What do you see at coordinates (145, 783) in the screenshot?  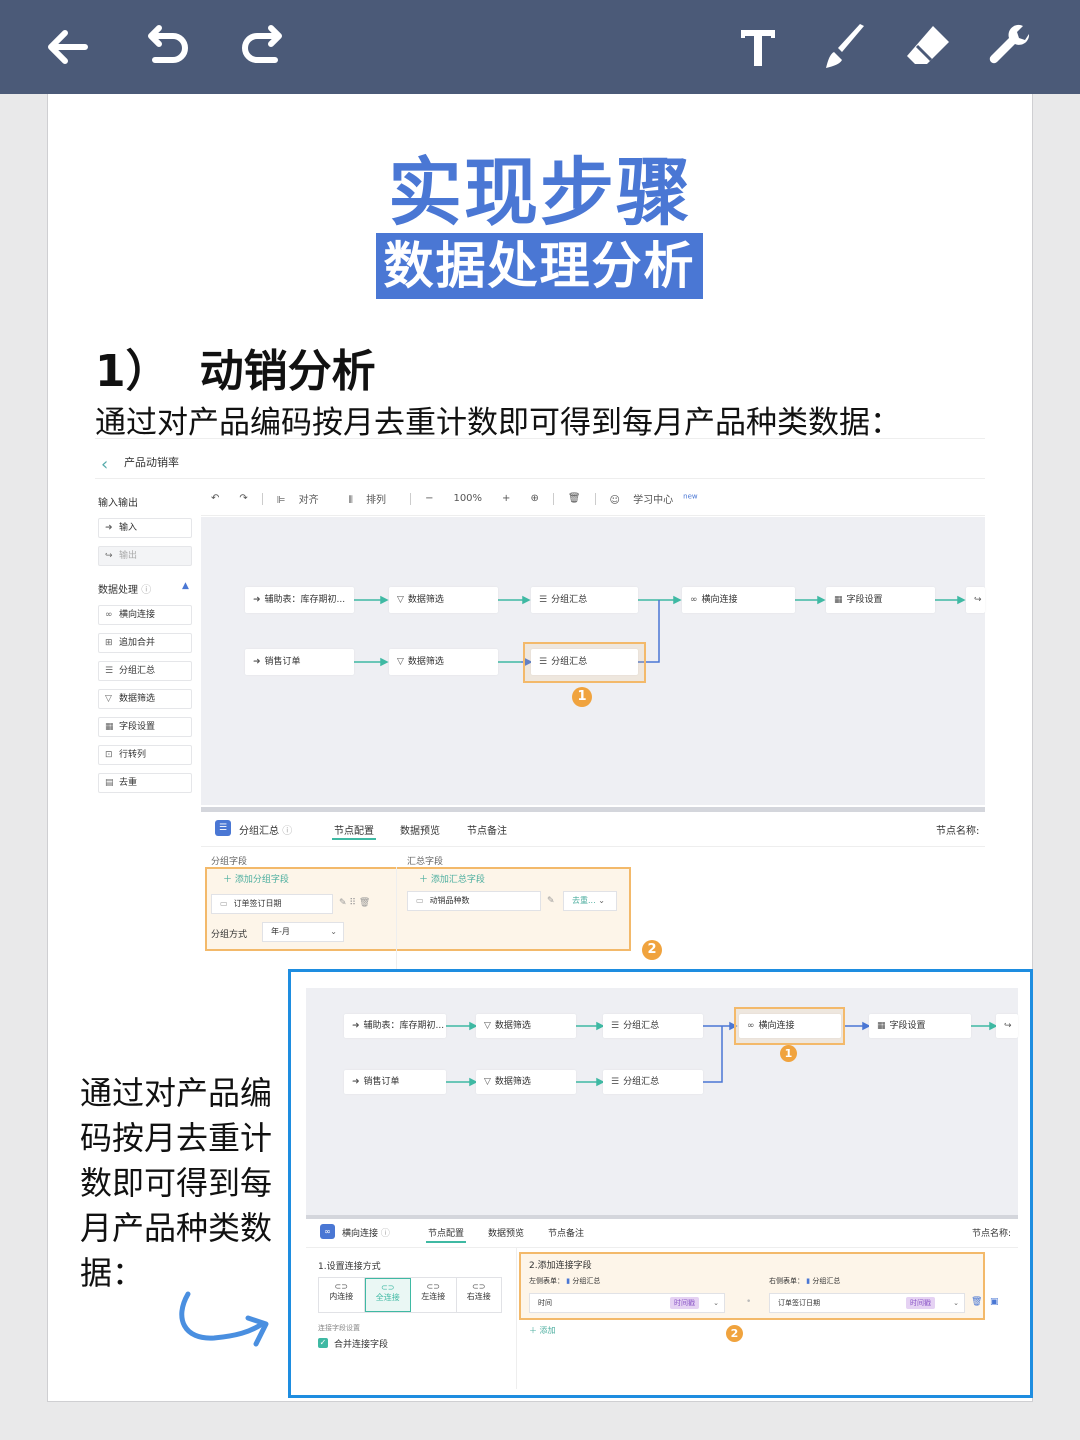 I see `sidebar-item-dedupe: ▤ 去重` at bounding box center [145, 783].